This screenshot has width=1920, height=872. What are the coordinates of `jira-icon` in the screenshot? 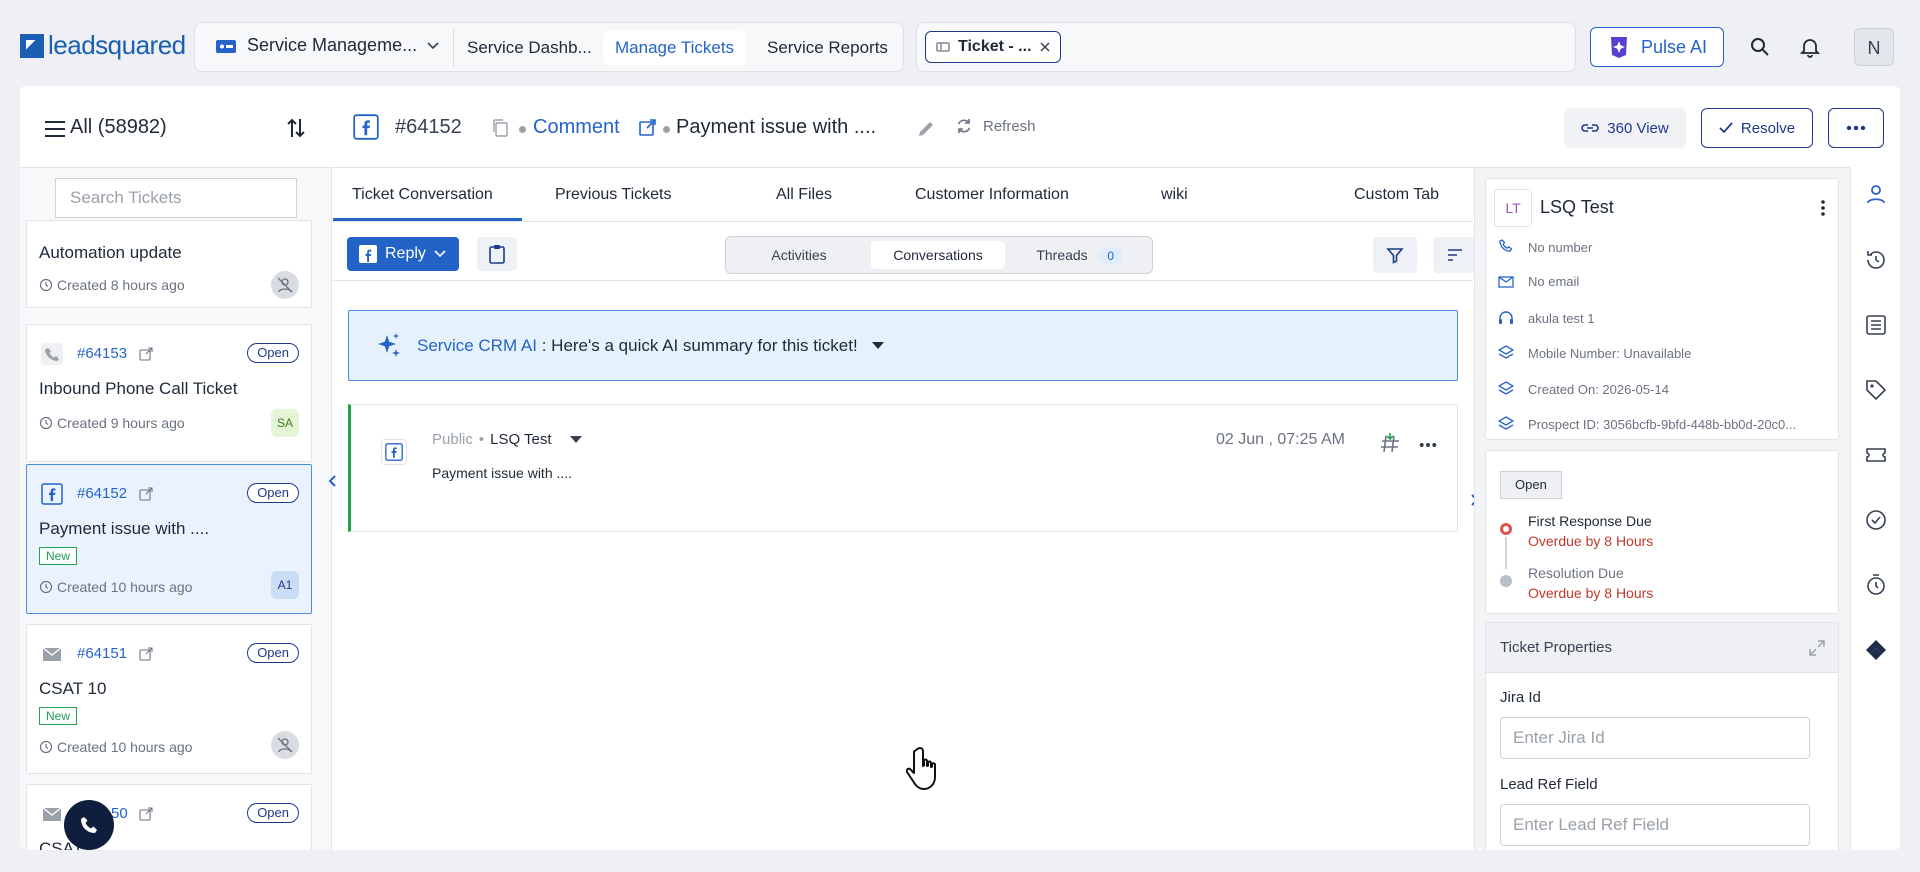 It's located at (1876, 650).